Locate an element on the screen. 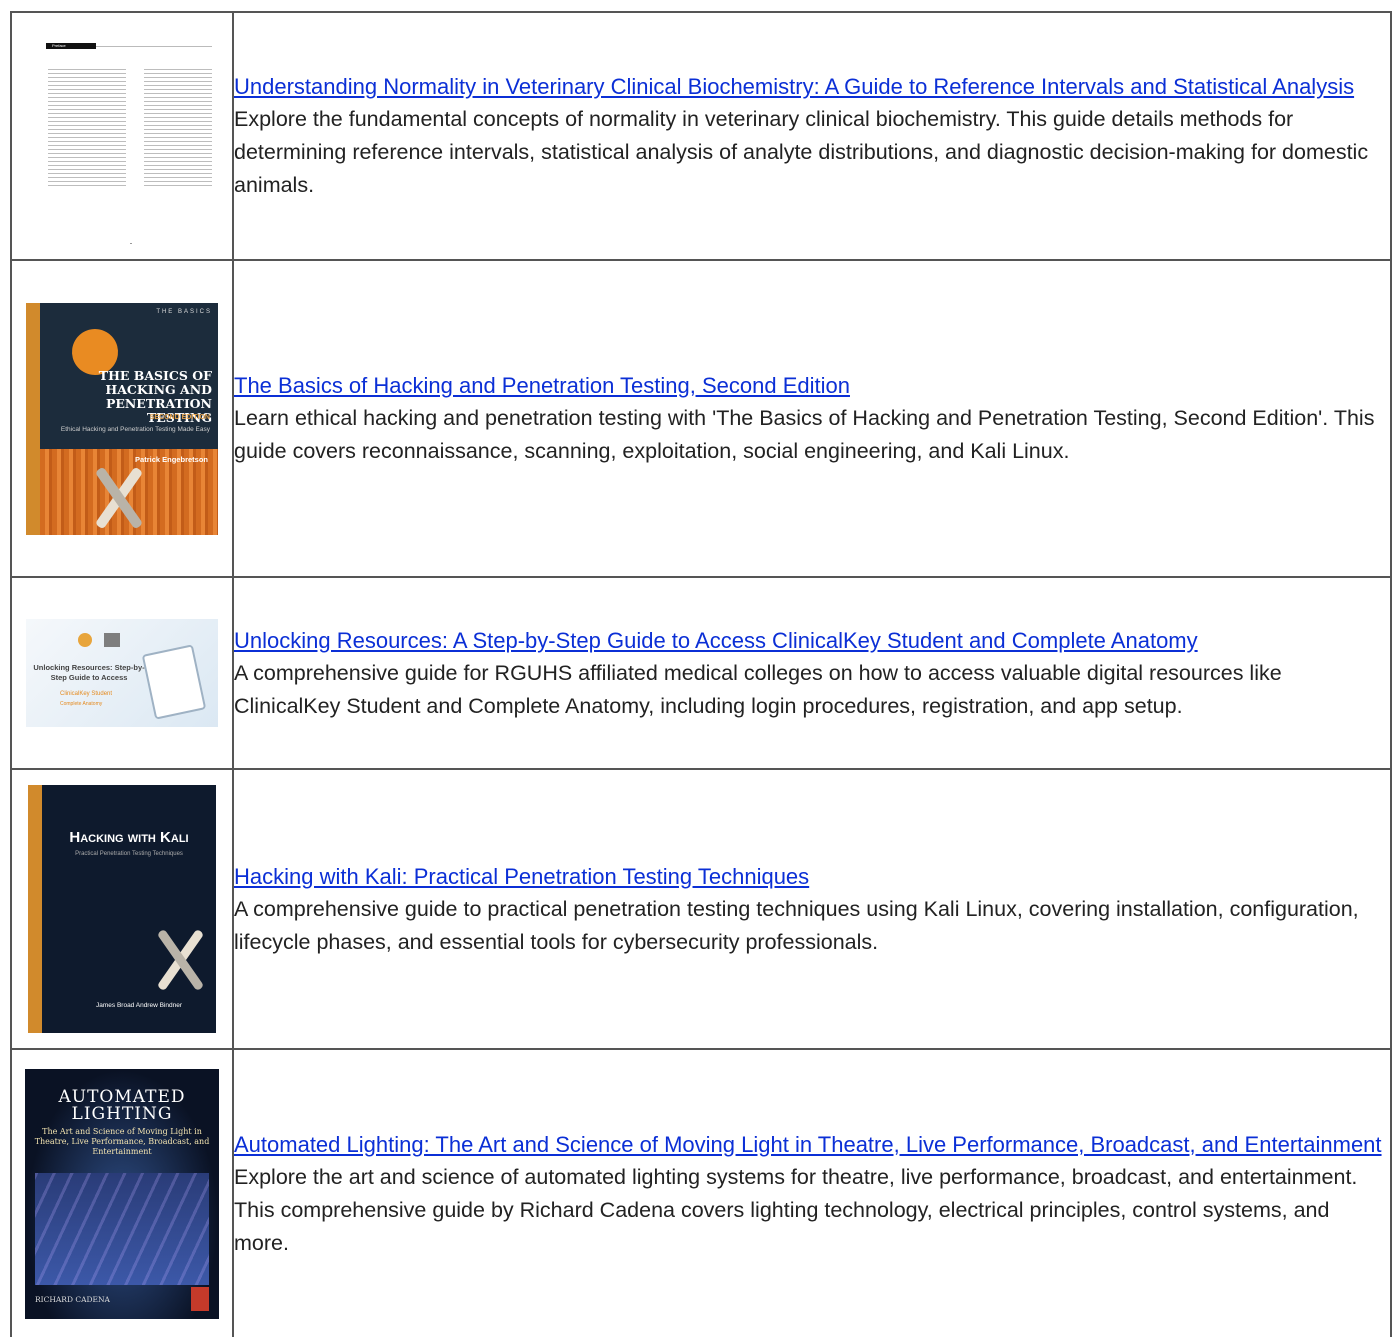 This screenshot has width=1394, height=1337. tablet-icon is located at coordinates (174, 682).